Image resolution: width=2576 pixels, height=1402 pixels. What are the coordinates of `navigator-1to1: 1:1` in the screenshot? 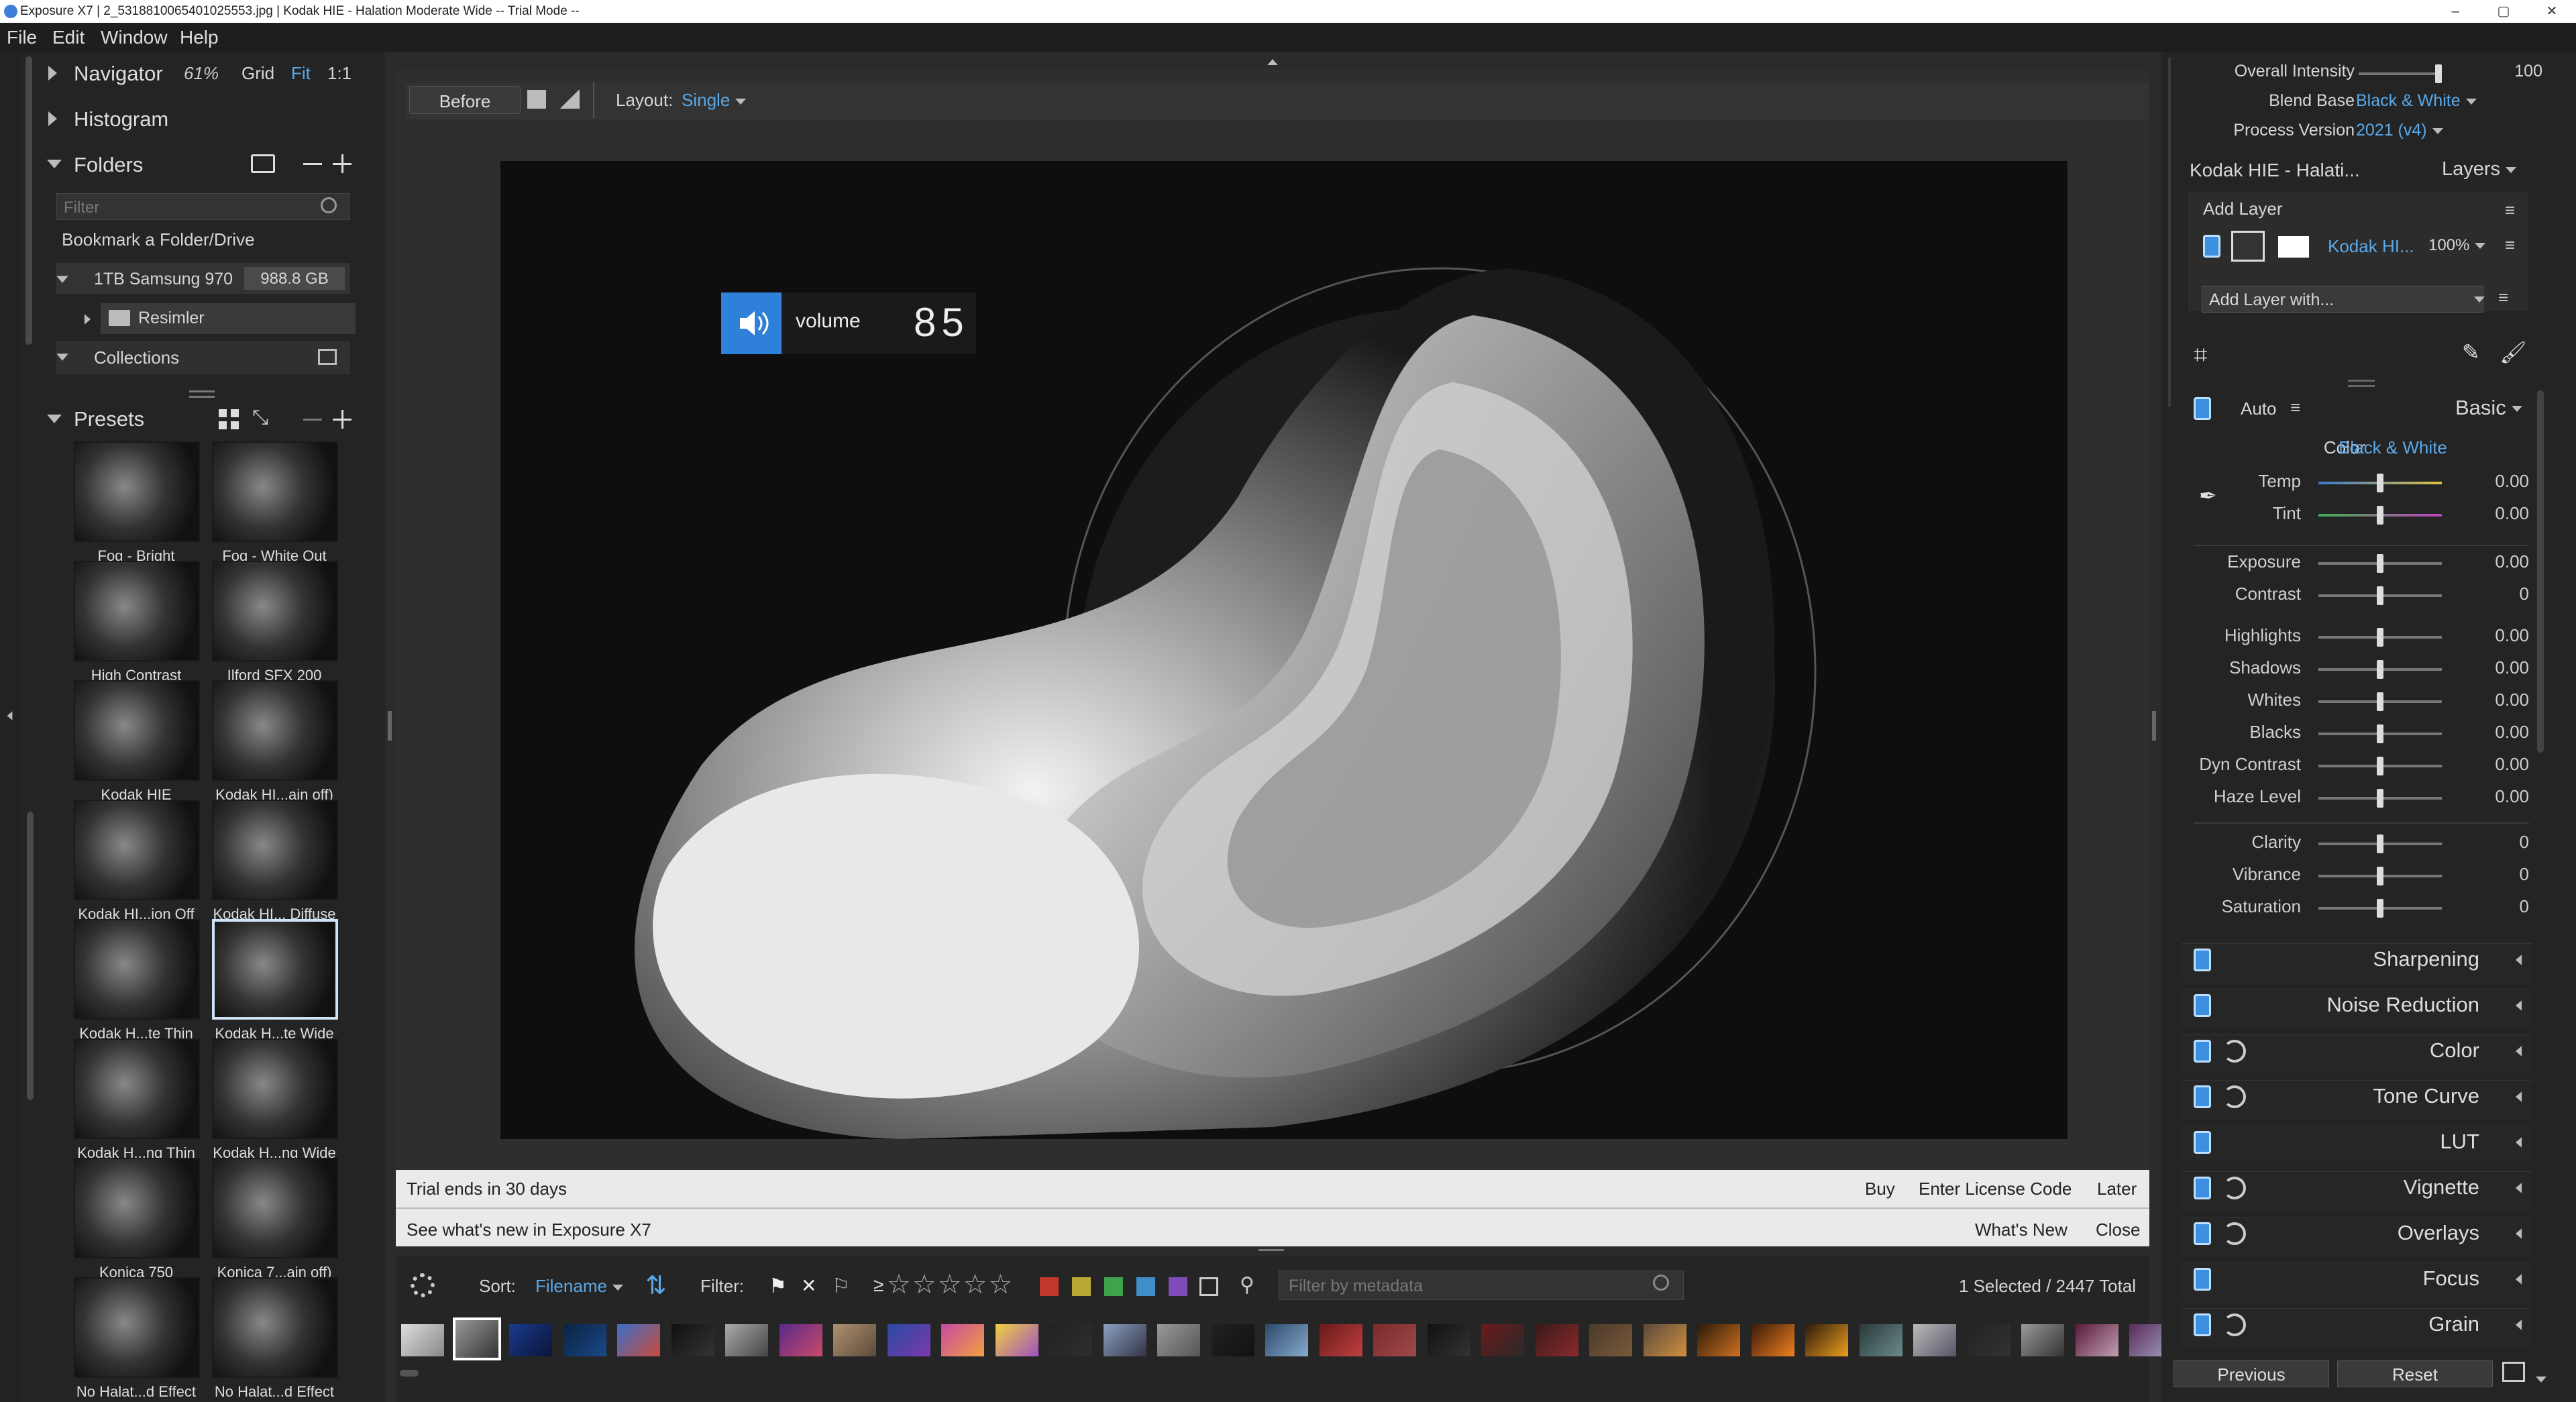 It's located at (339, 74).